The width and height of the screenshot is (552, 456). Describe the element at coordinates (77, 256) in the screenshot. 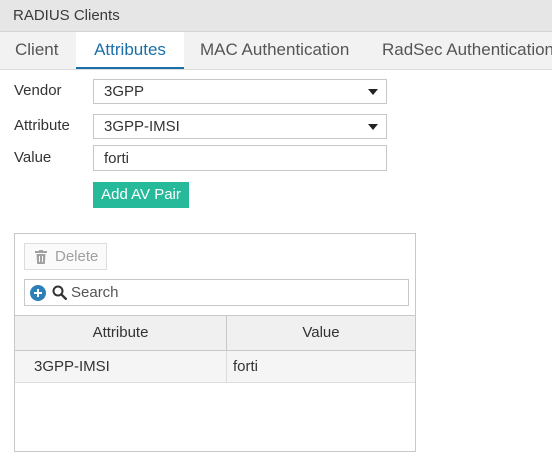

I see `delete-button-label: Delete` at that location.